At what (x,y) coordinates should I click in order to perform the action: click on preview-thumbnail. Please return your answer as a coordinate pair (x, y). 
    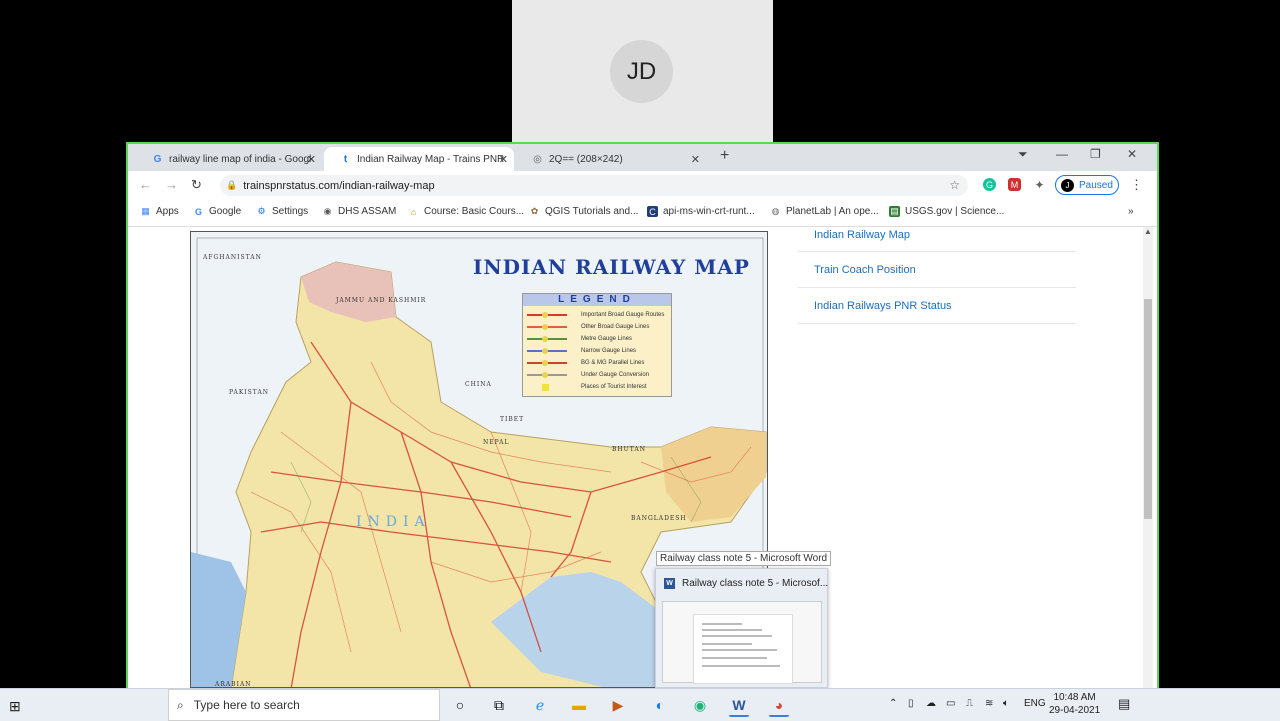
    Looking at the image, I should click on (742, 642).